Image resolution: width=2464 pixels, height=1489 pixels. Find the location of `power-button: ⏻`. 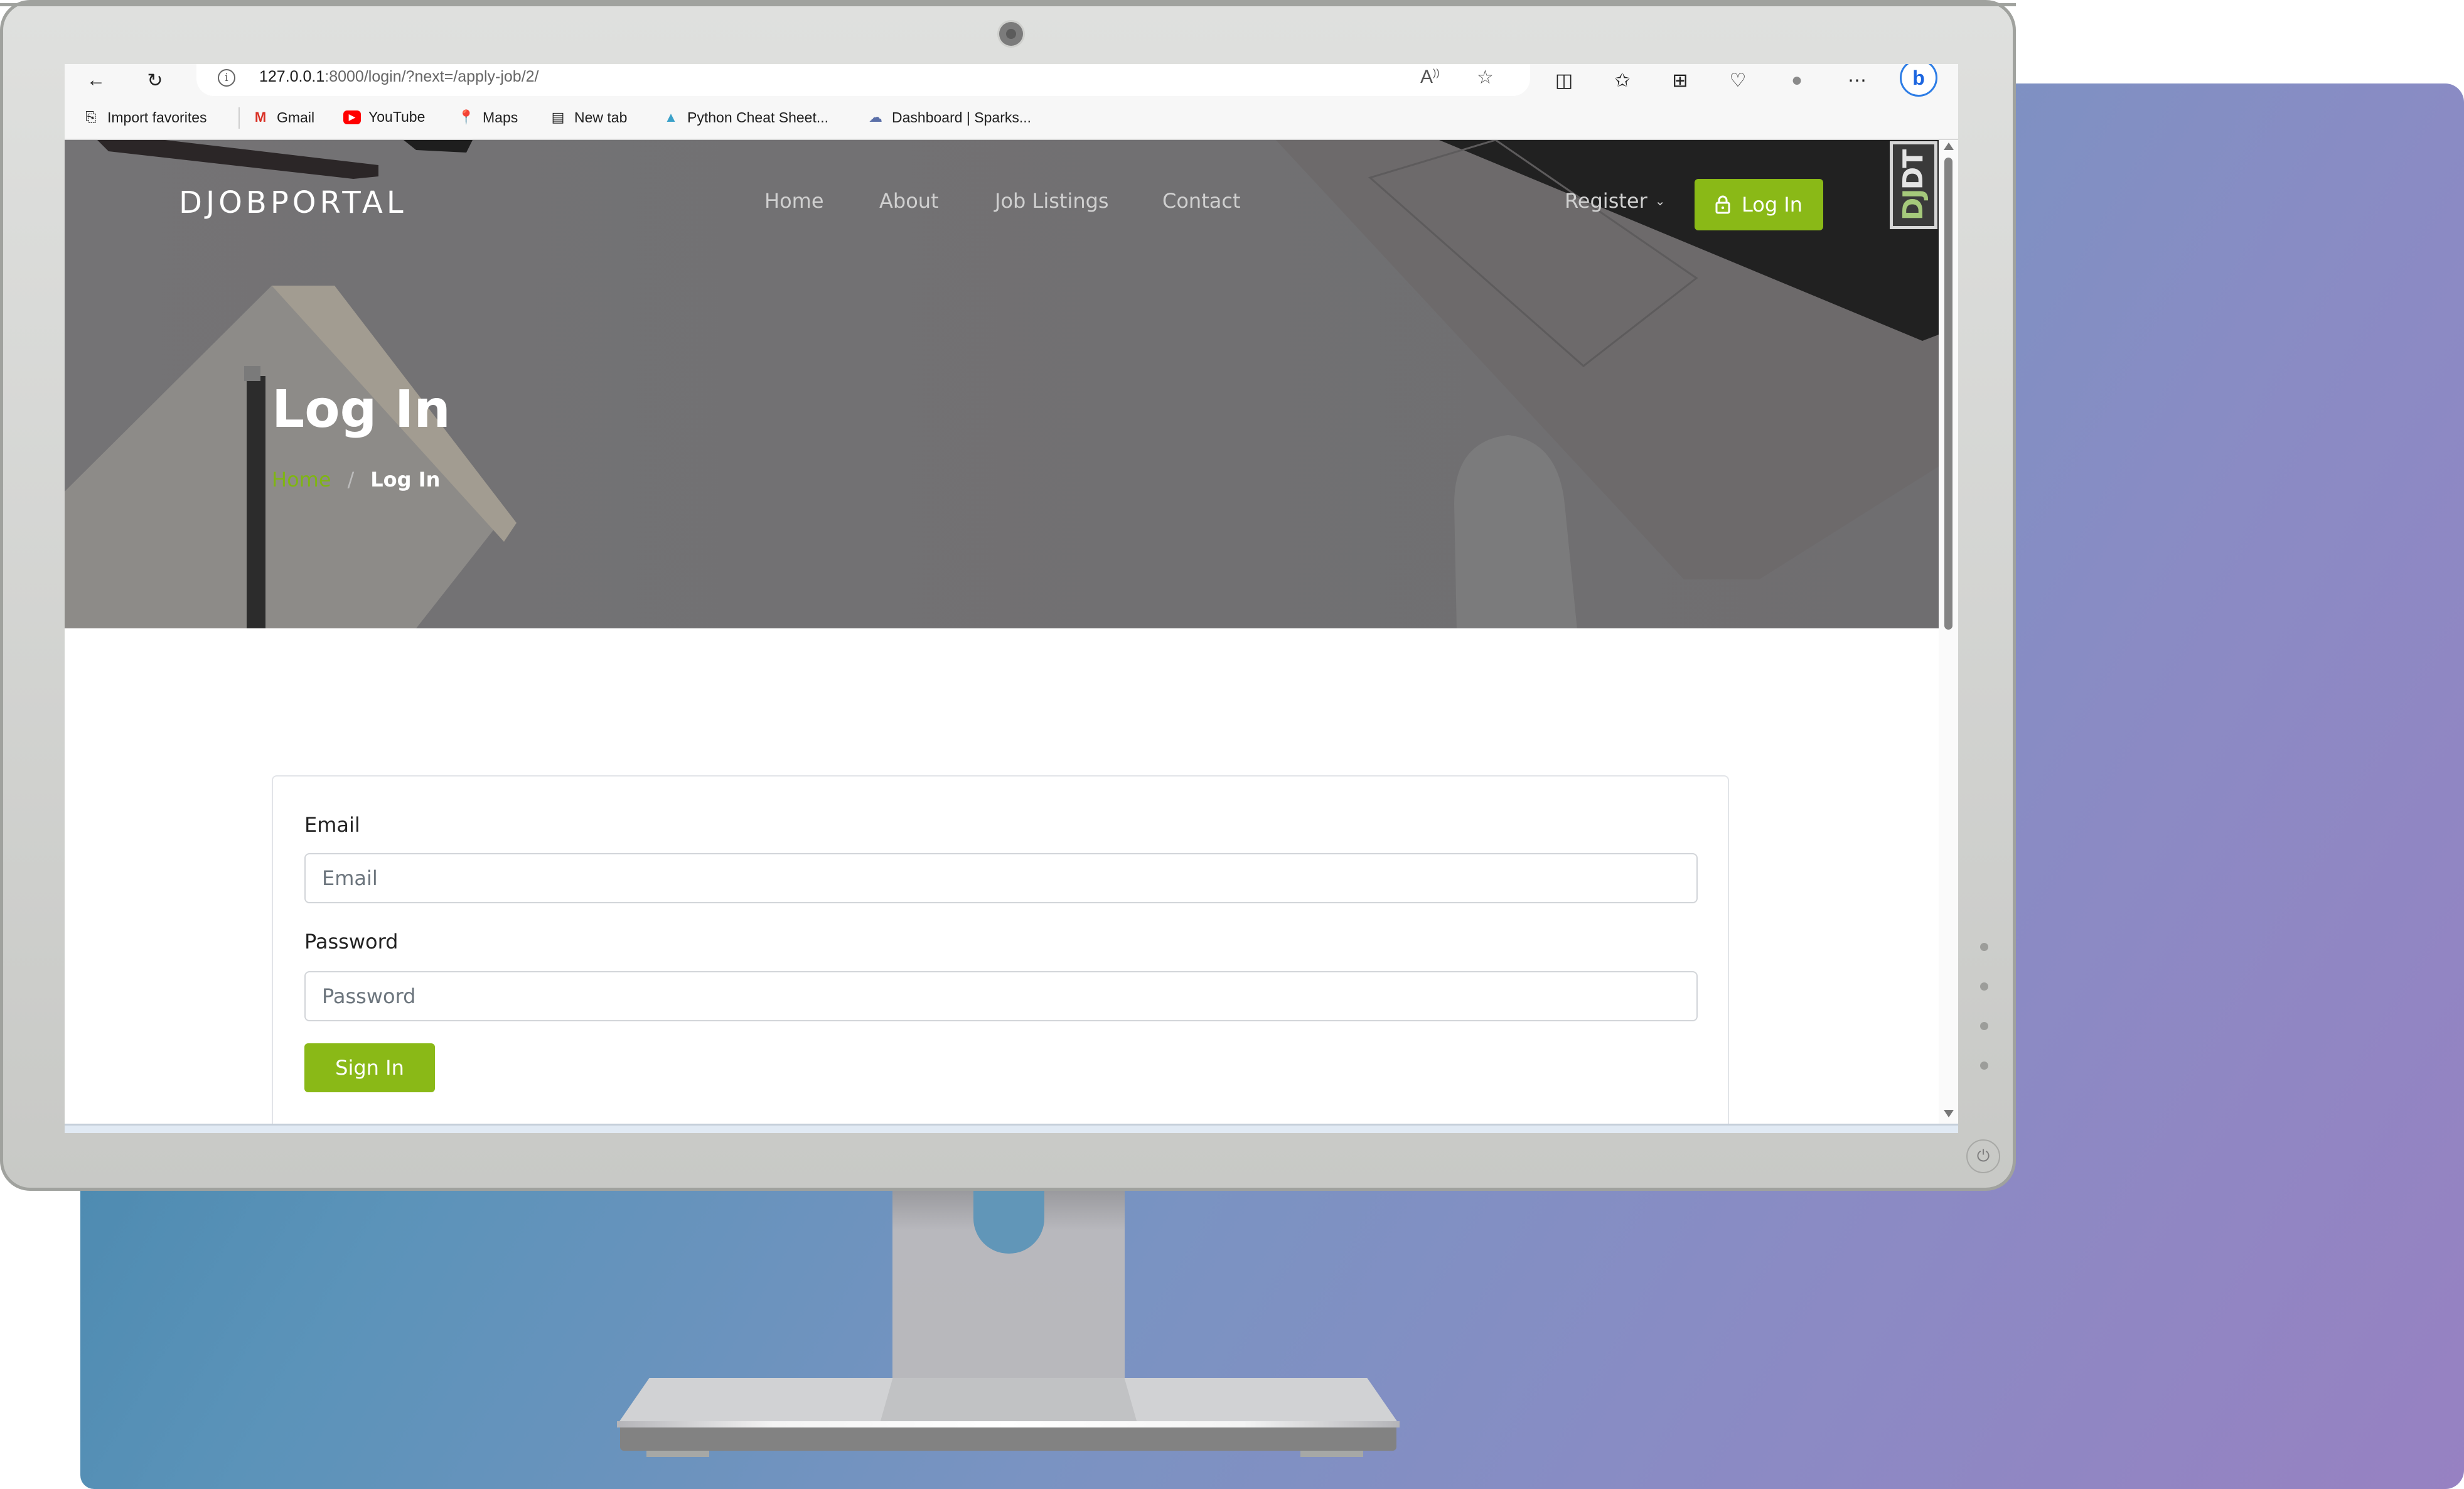

power-button: ⏻ is located at coordinates (1983, 1156).